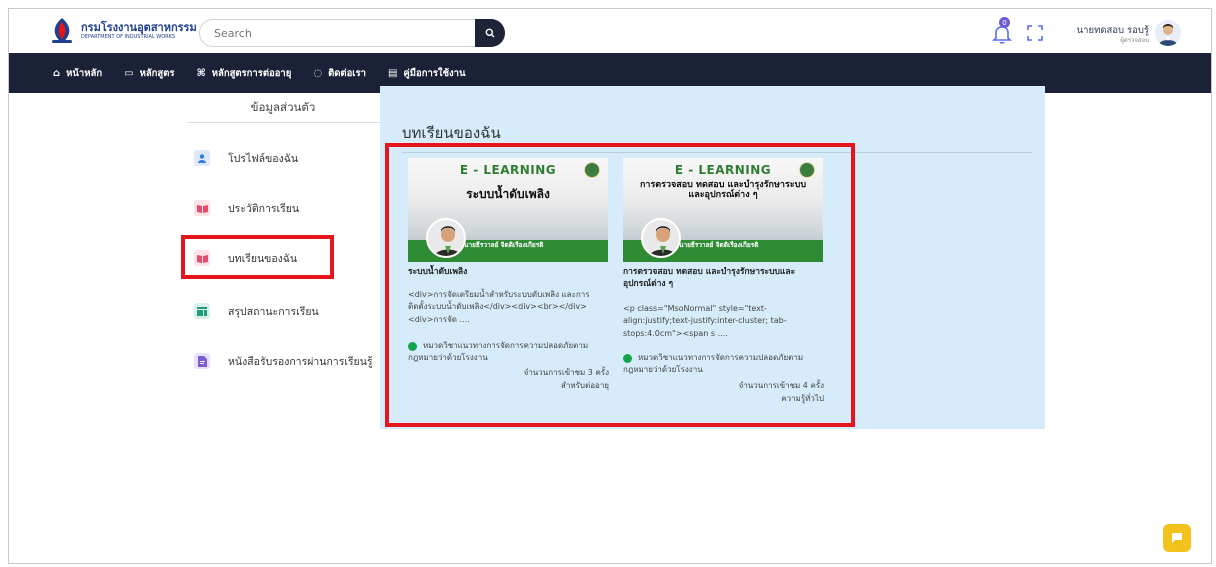 Image resolution: width=1216 pixels, height=567 pixels. I want to click on nav-renewal-courses: ⌘ หลักสูตรการต่ออายุ, so click(243, 73).